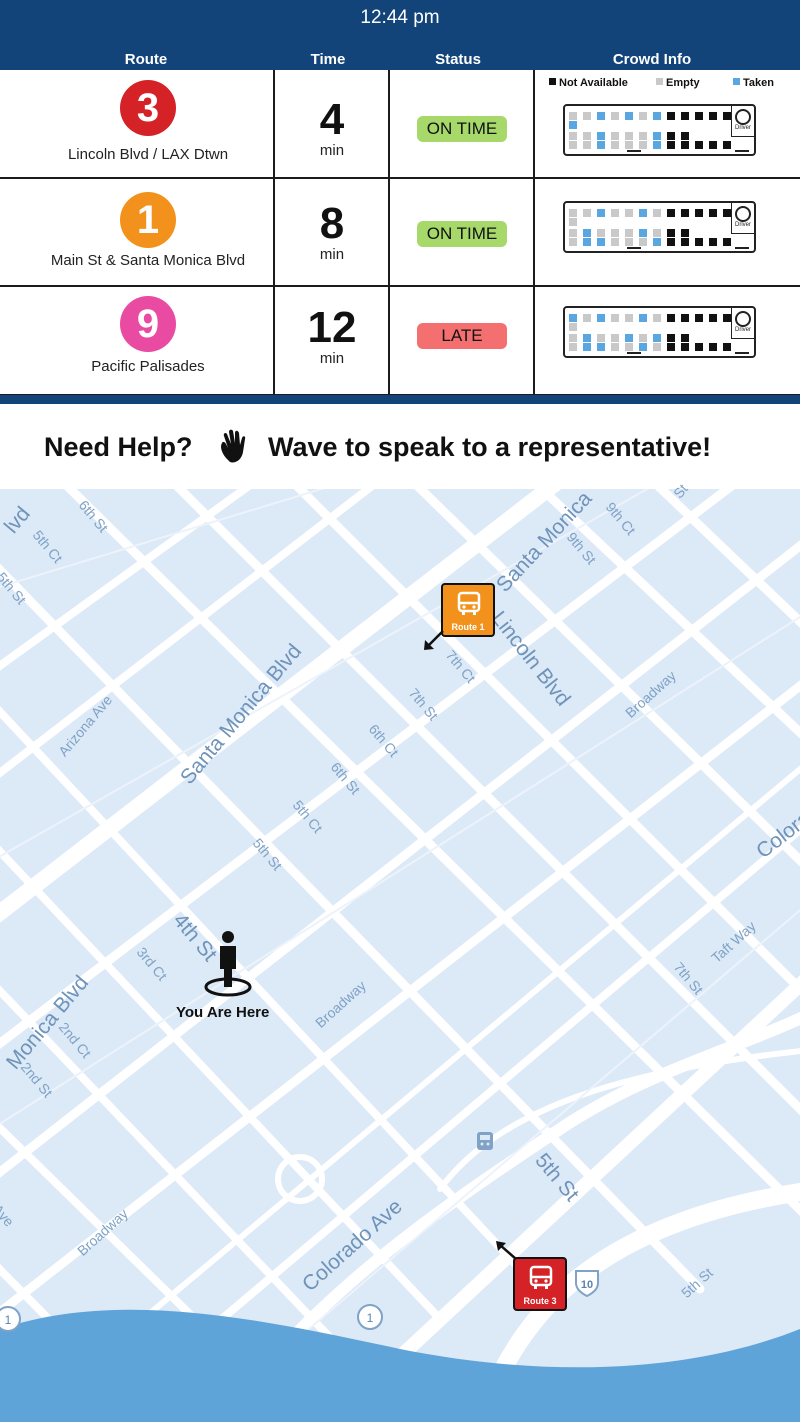 The height and width of the screenshot is (1422, 800). What do you see at coordinates (552, 81) in the screenshot?
I see `legend-swatch-not-available` at bounding box center [552, 81].